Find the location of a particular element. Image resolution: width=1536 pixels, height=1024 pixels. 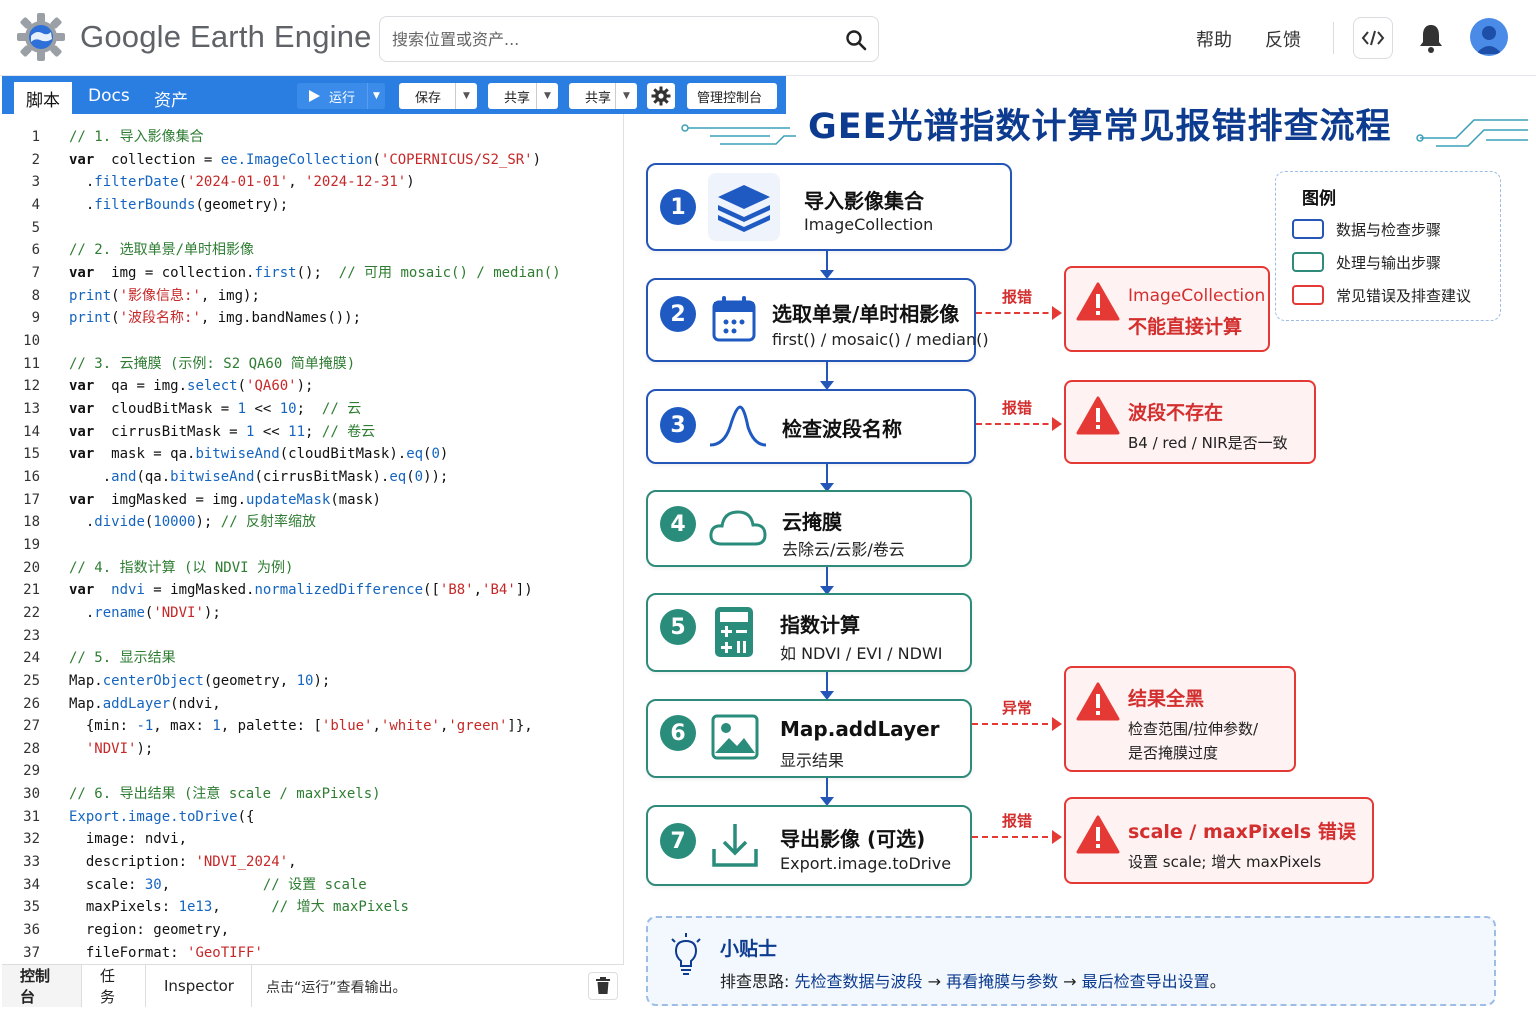

step-title: 云掩膜 is located at coordinates (812, 522).